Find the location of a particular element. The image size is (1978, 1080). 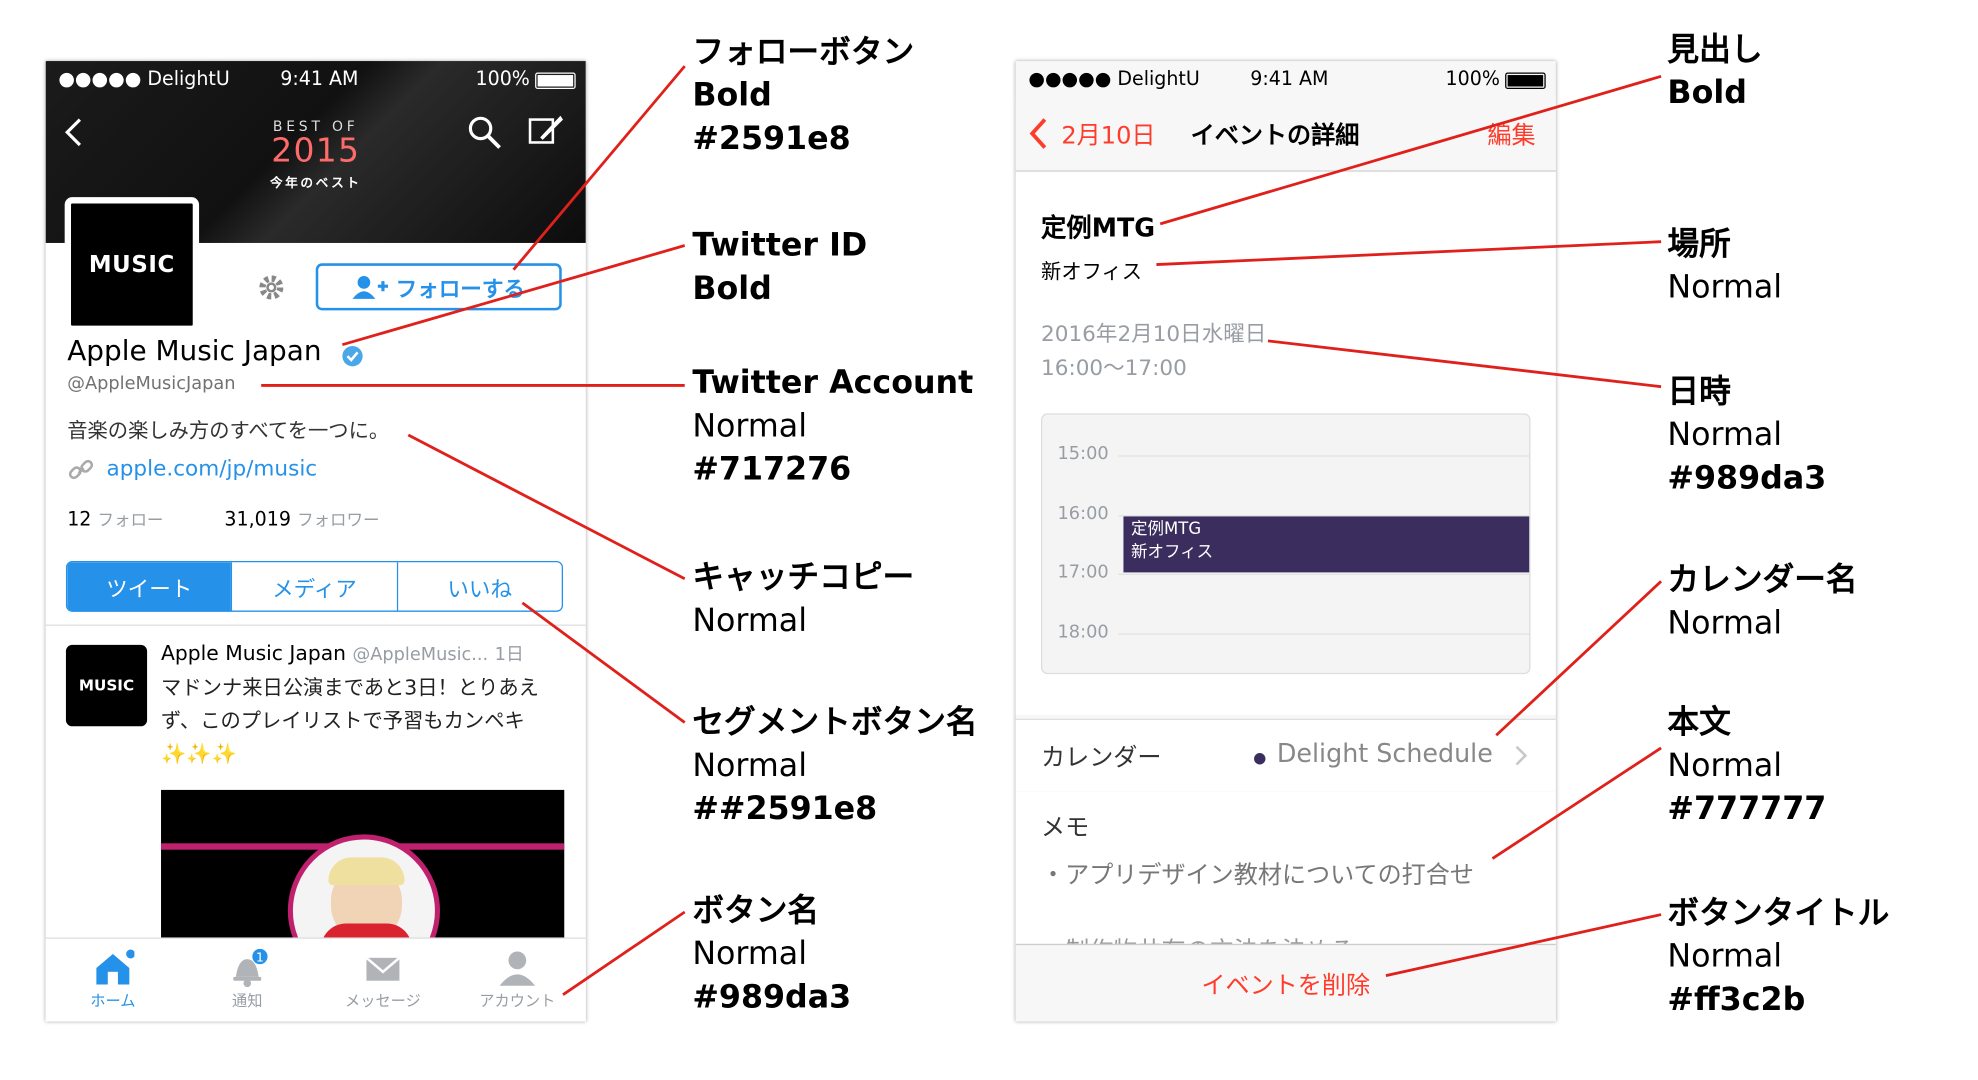

annotation-button-name: ボタン名 Normal #989da3 is located at coordinates (772, 953).